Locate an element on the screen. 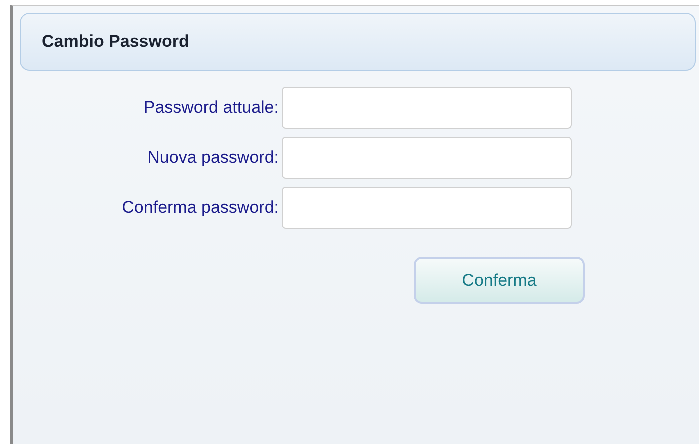 The height and width of the screenshot is (444, 699). field-label: Nuova password: is located at coordinates (213, 158).